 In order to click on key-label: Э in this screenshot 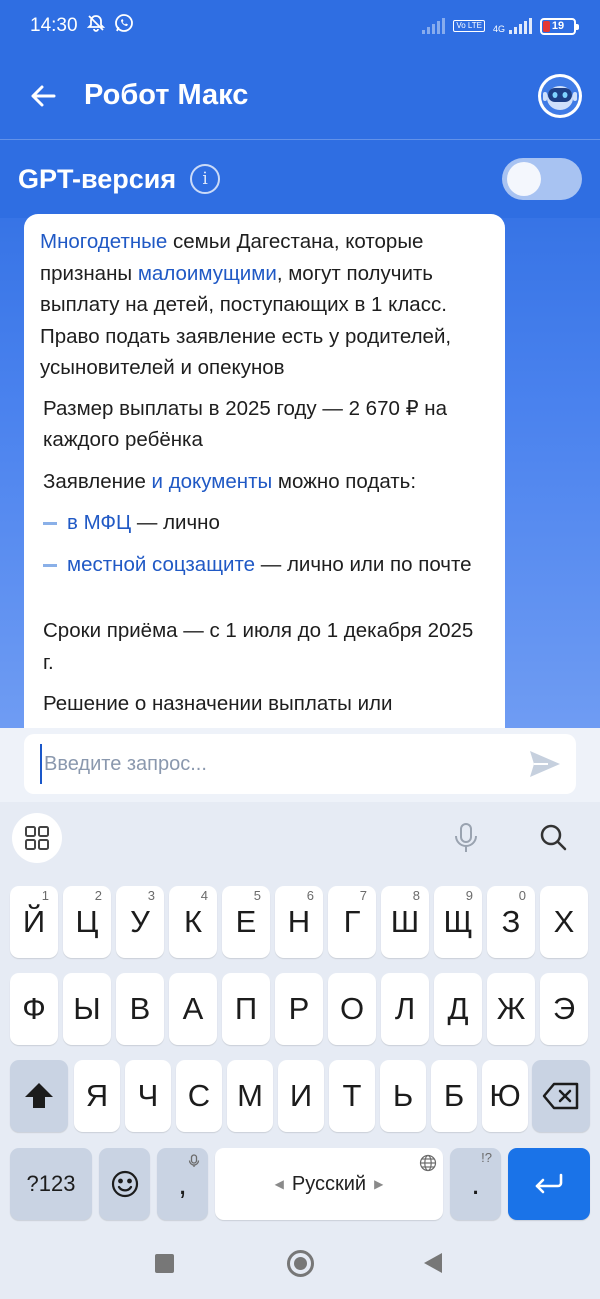, I will do `click(564, 1008)`.